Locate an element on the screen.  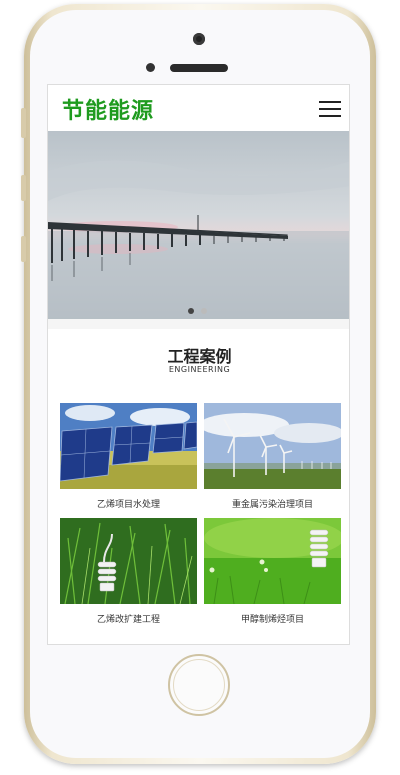
front-camera is located at coordinates (199, 39).